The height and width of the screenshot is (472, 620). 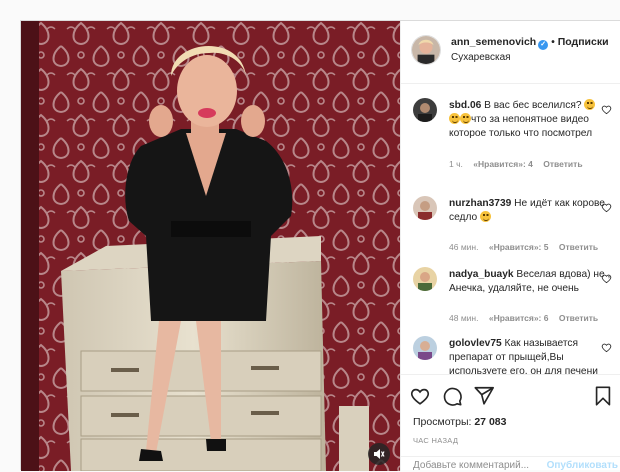 I want to click on author-avatar-image, so click(x=426, y=50).